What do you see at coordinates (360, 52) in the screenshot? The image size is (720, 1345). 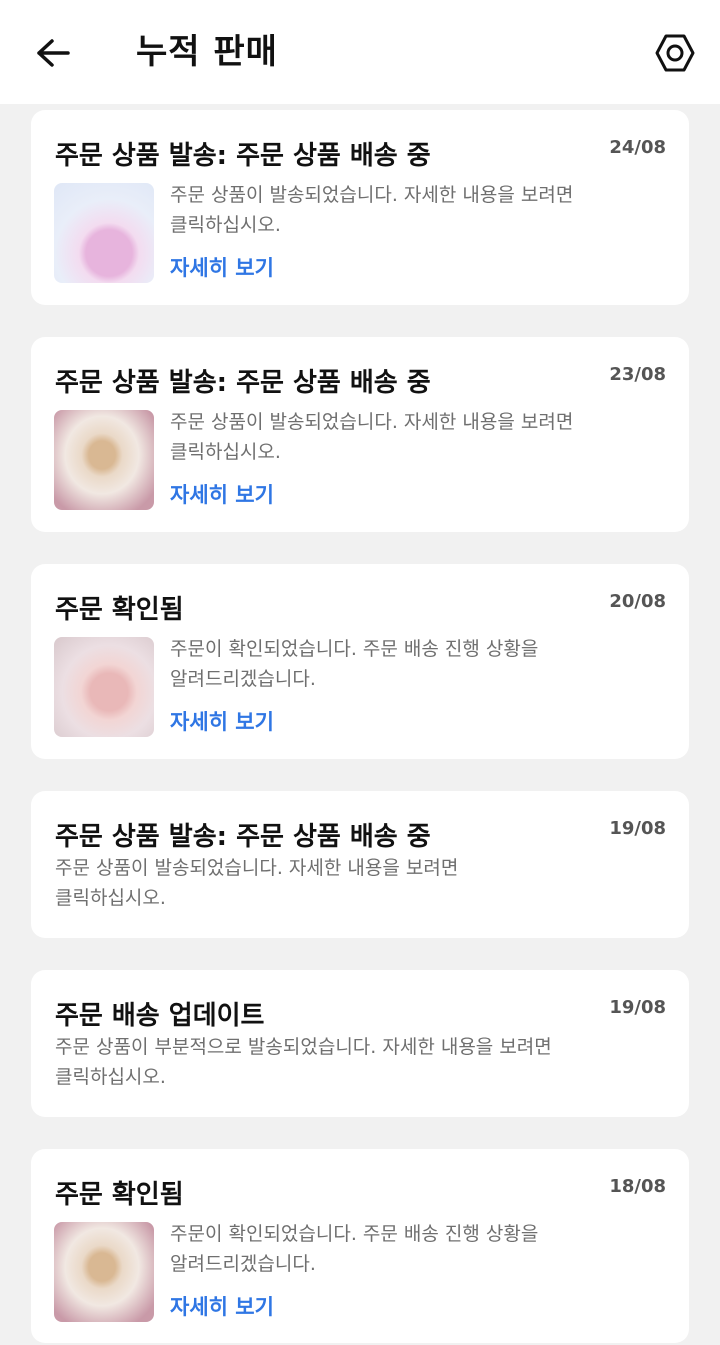 I see `app-header: 누적 판매` at bounding box center [360, 52].